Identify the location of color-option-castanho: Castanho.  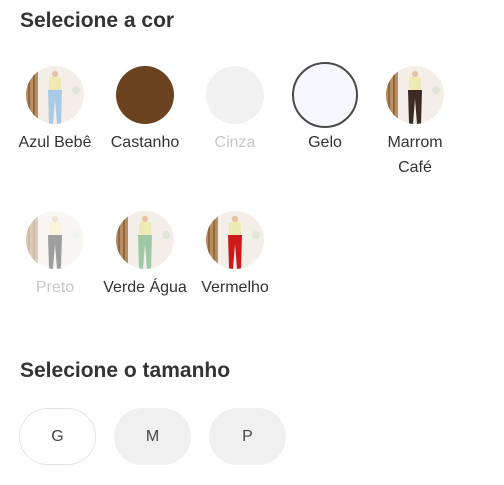
(145, 110).